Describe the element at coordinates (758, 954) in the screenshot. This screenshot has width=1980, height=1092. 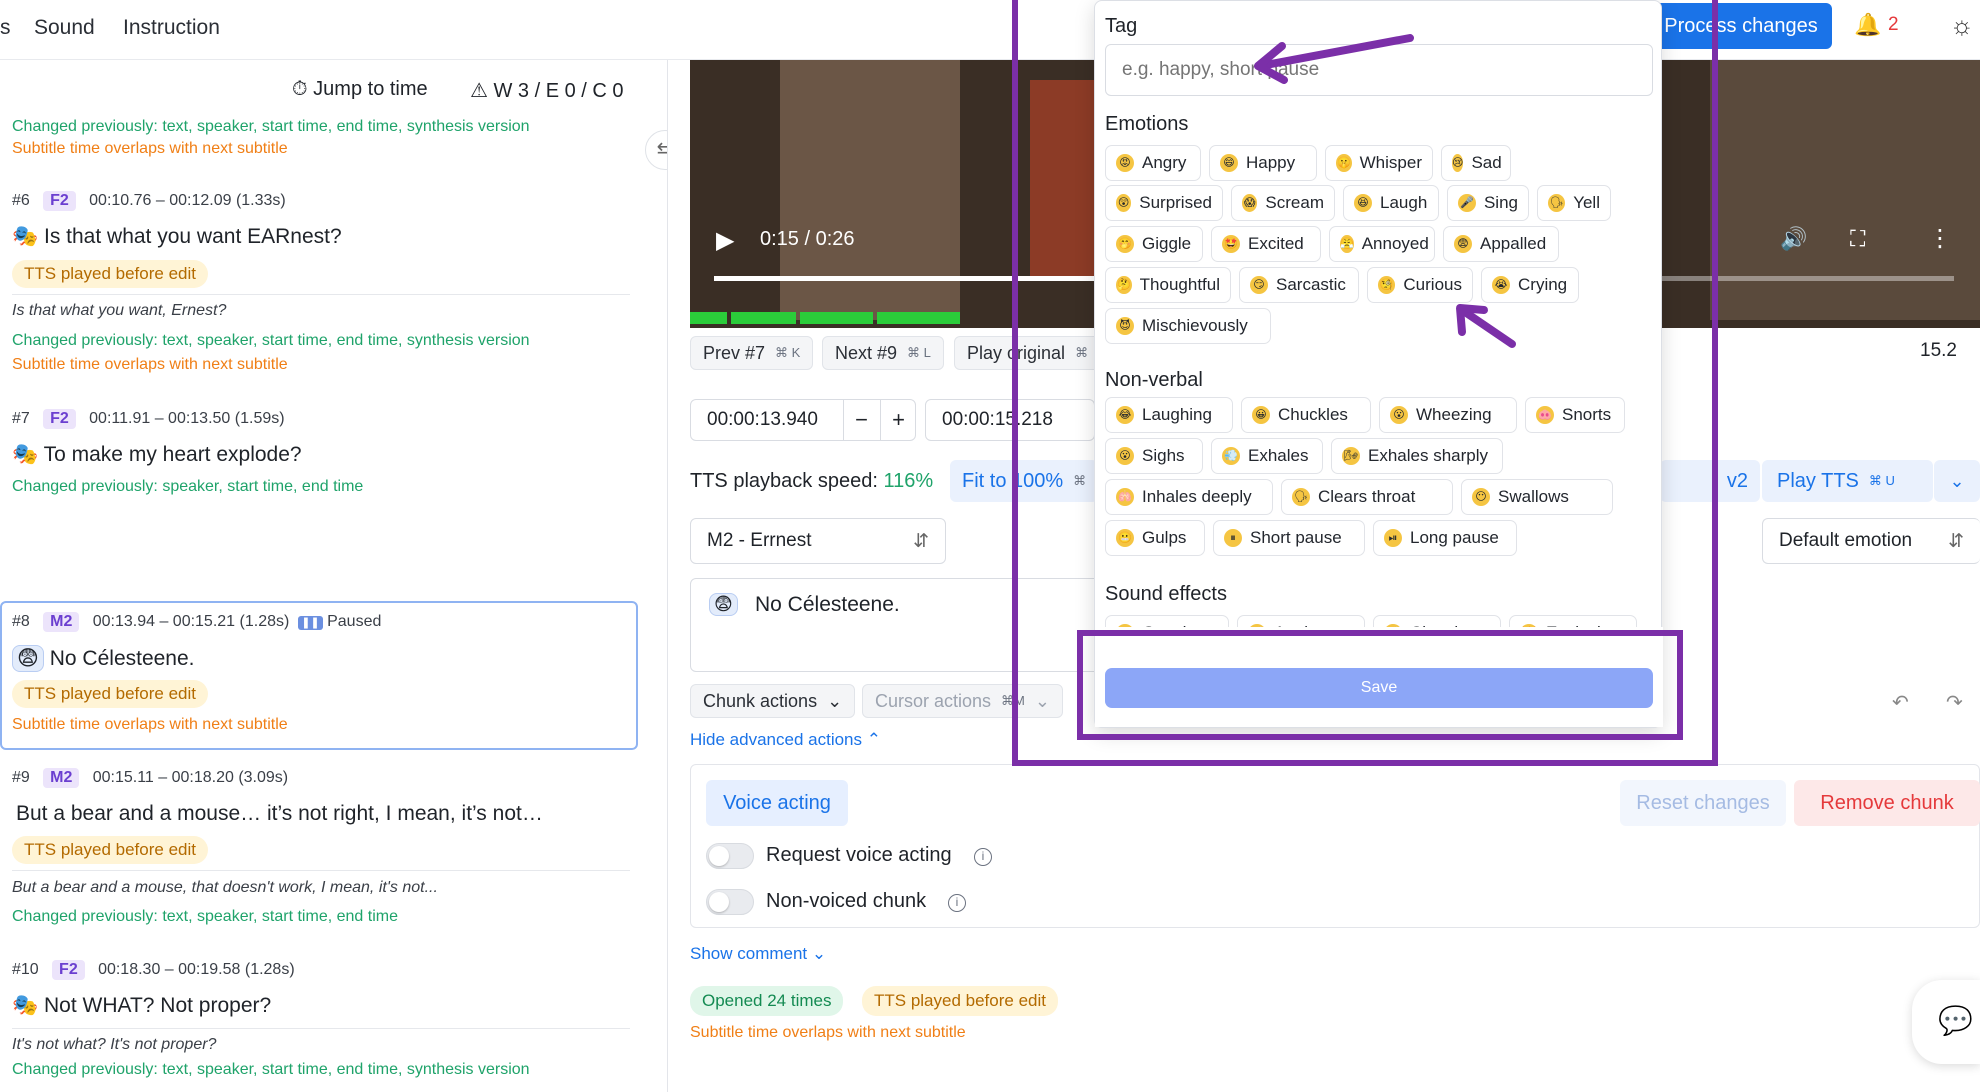
I see `show-comment-link: Show comment ⌄` at that location.